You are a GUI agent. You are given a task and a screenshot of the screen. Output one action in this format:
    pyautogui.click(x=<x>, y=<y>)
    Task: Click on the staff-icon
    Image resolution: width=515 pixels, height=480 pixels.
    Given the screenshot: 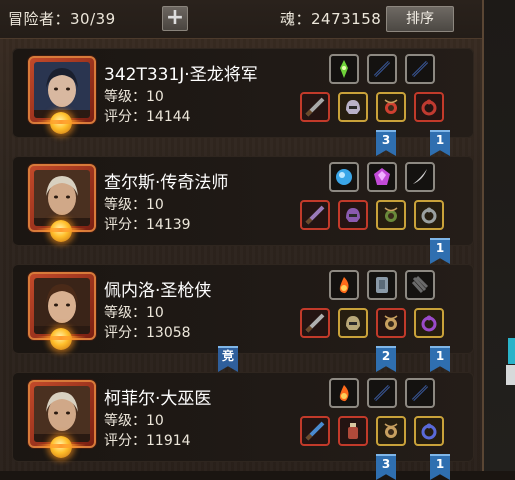 What is the action you would take?
    pyautogui.click(x=315, y=215)
    